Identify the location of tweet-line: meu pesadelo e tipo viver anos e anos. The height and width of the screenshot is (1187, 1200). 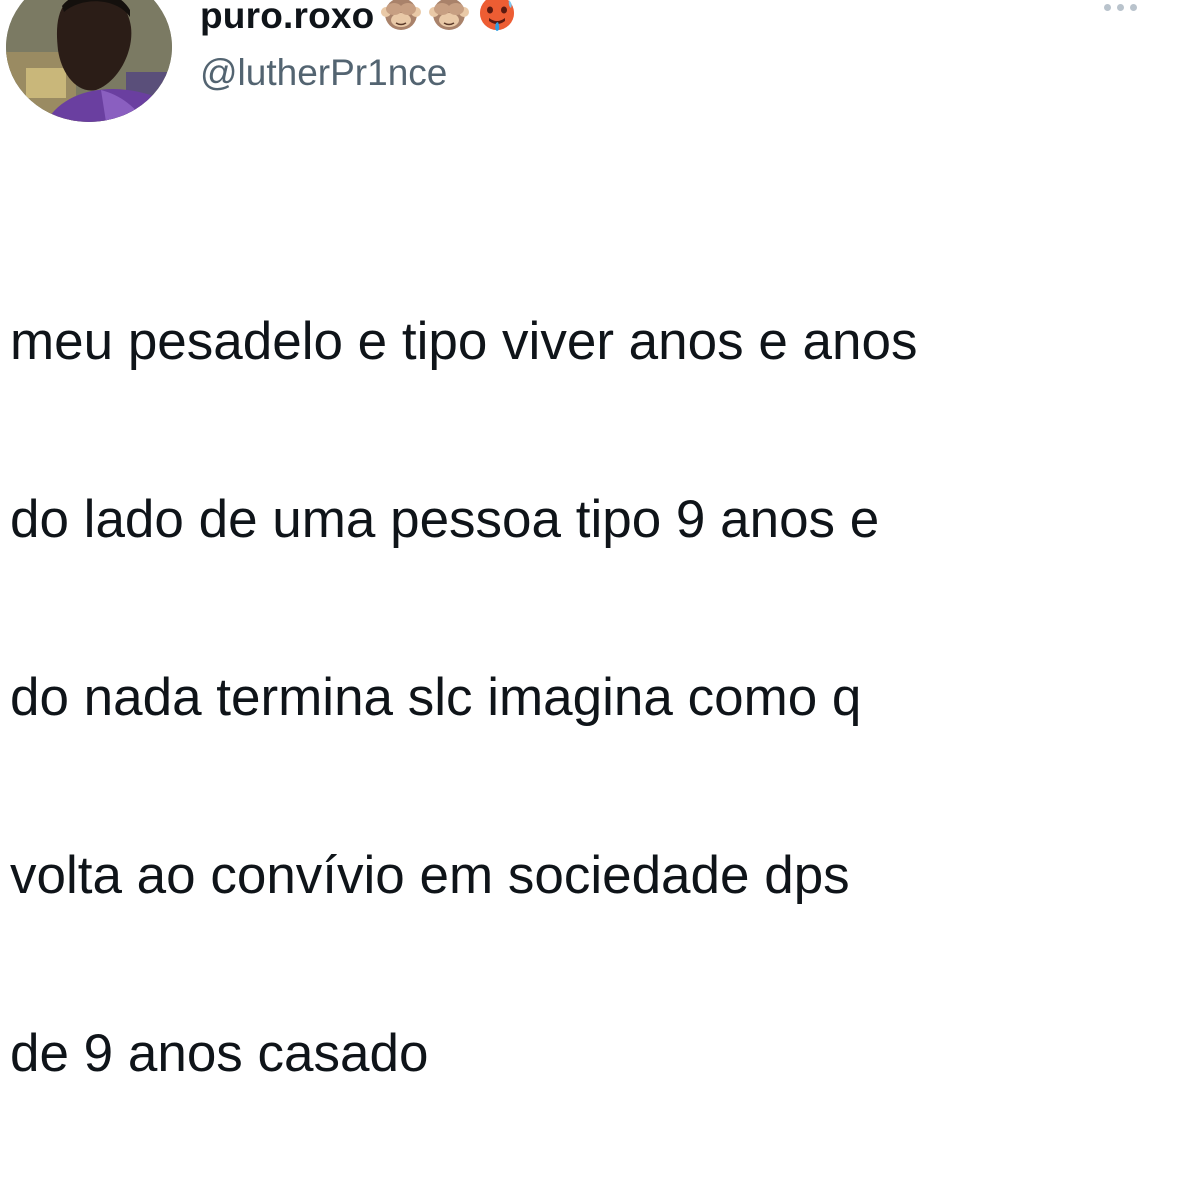
(464, 341).